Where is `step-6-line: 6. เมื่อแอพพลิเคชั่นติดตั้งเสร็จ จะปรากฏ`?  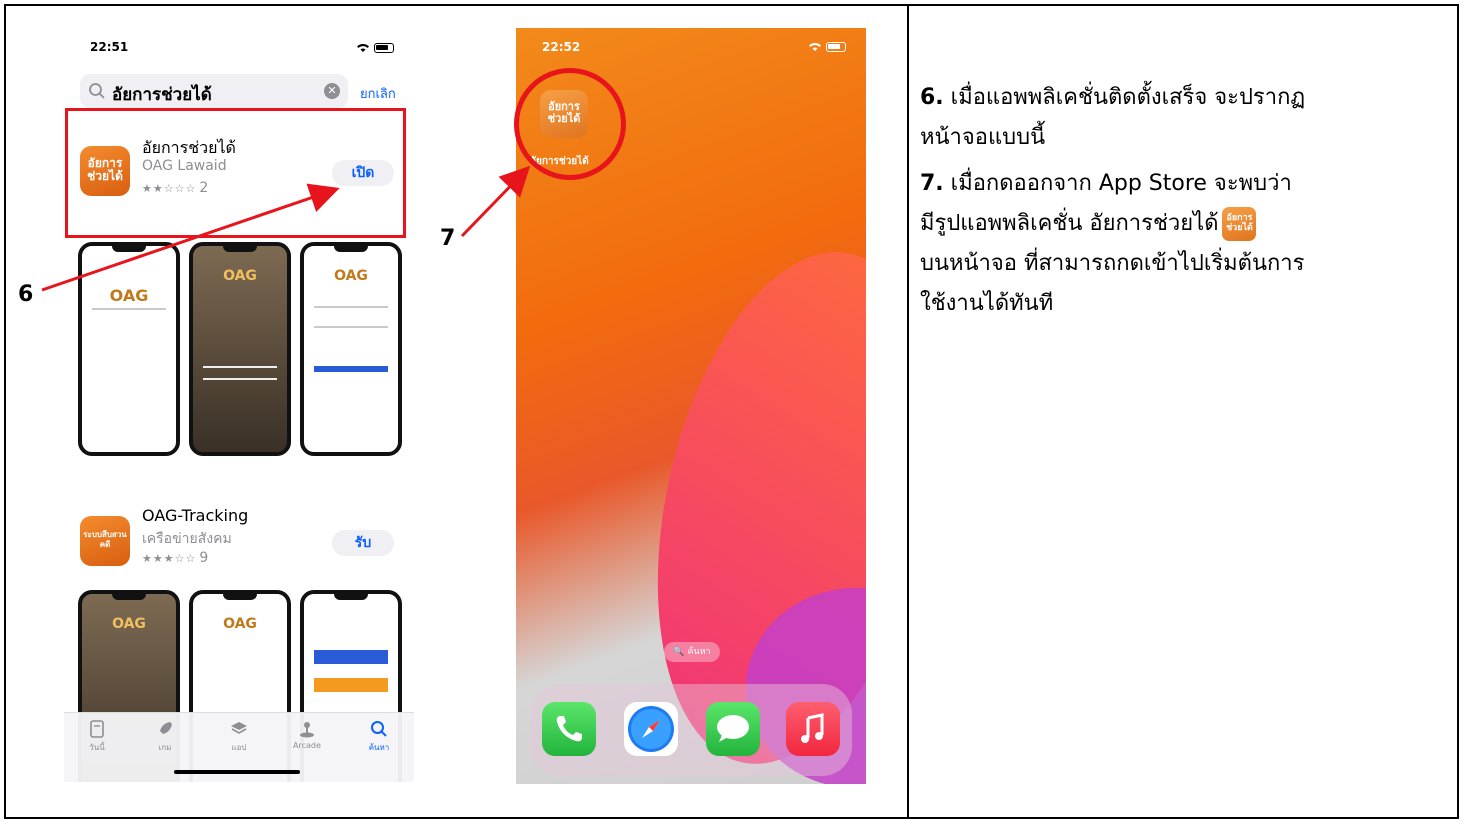 step-6-line: 6. เมื่อแอพพลิเคชั่นติดตั้งเสร็จ จะปรากฏ is located at coordinates (1113, 97).